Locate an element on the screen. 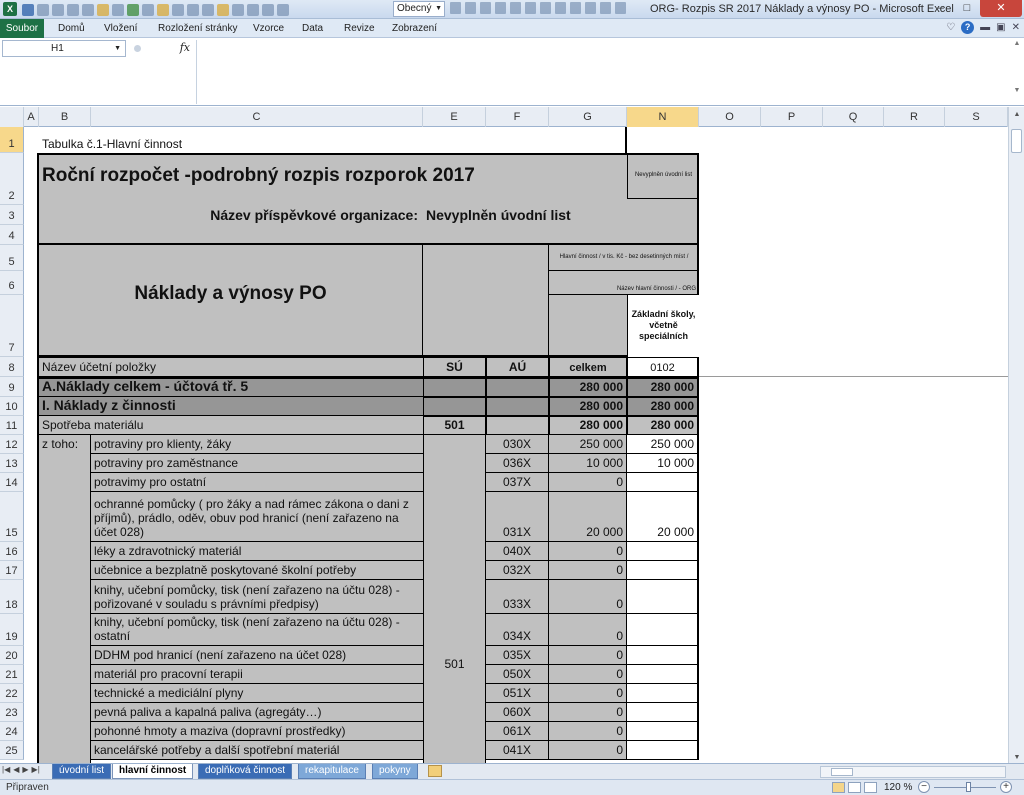 The height and width of the screenshot is (795, 1024). row11-label: Spotřeba materiálu is located at coordinates (230, 425).